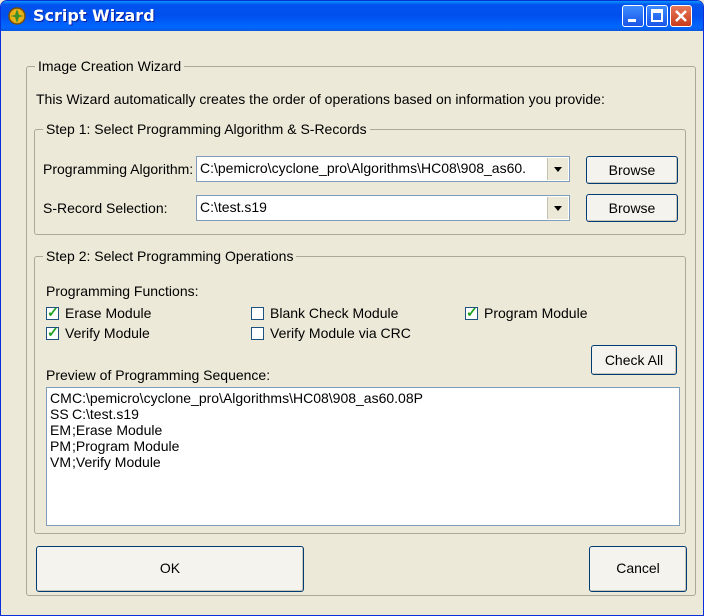 The image size is (704, 616). I want to click on programming-algorithm-label: Programming Algorithm:, so click(118, 169).